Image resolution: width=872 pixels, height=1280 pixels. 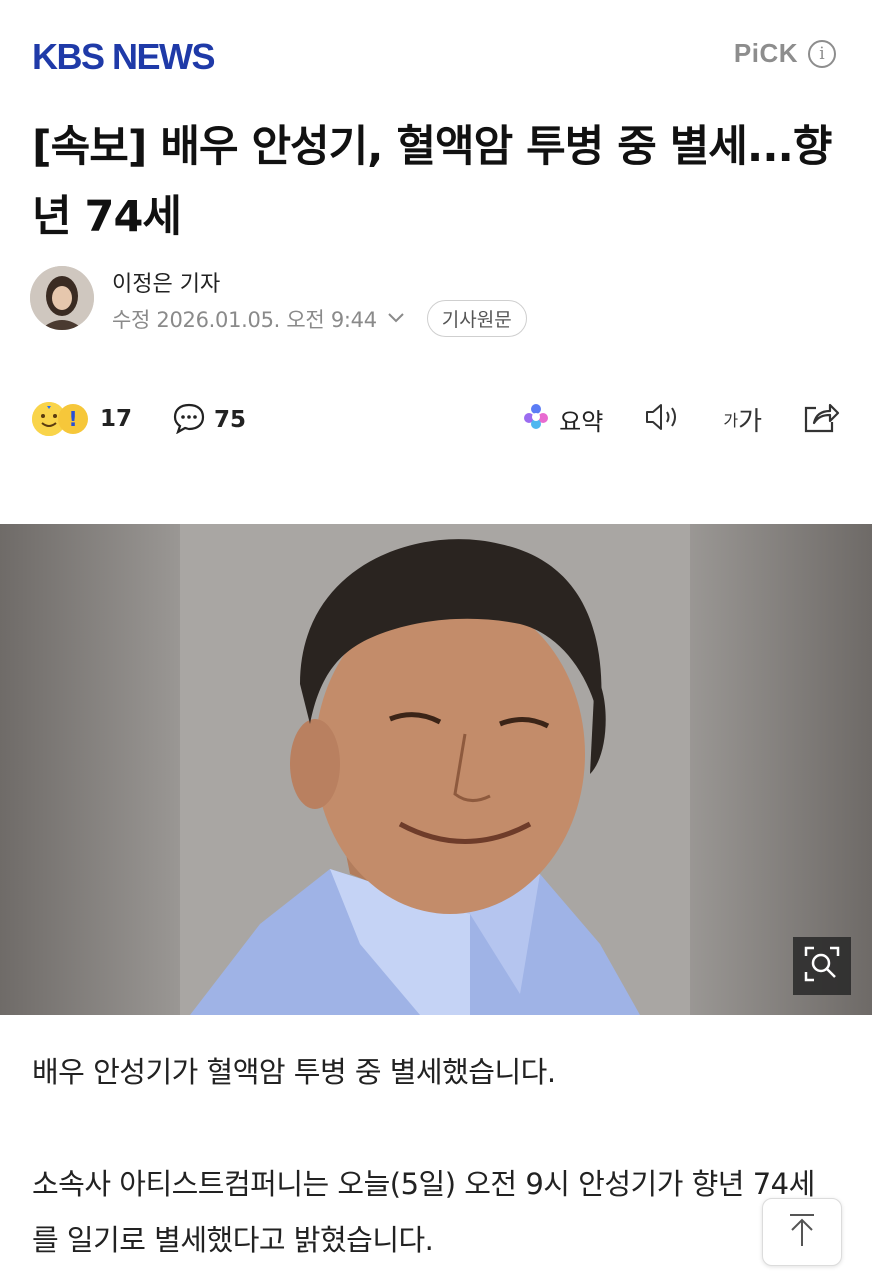 I want to click on font-size-button: 가가, so click(x=742, y=419).